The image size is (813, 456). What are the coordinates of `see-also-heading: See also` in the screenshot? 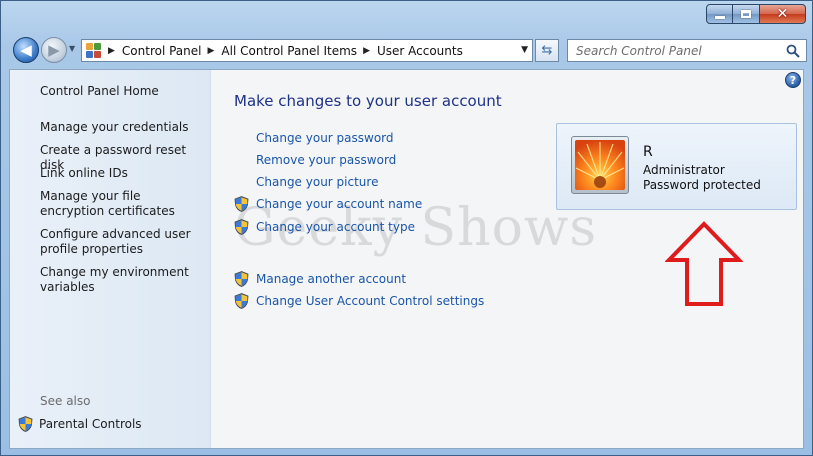 It's located at (65, 401).